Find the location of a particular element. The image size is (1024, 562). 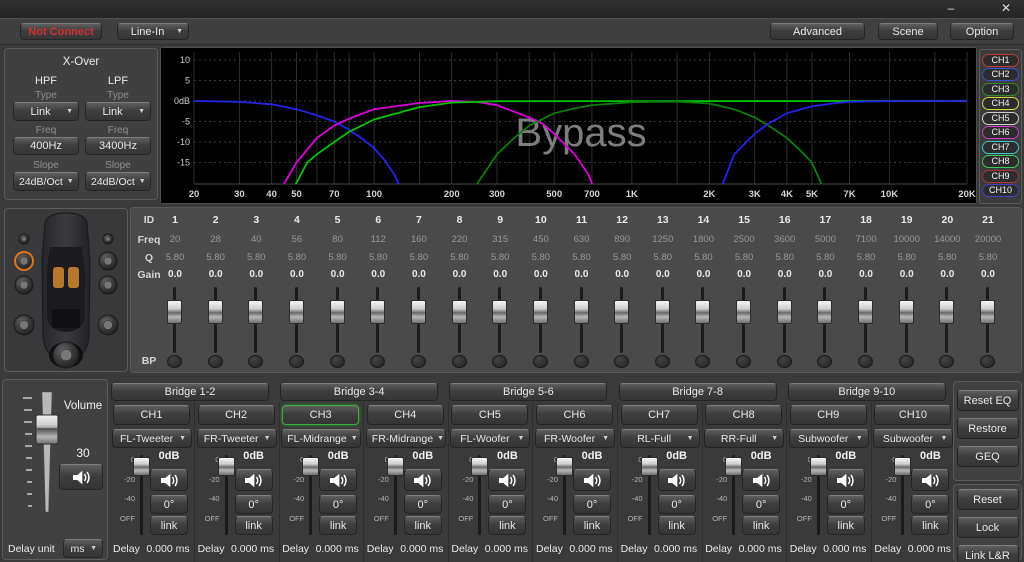

output-select-dropdown: RR-Full ▼ is located at coordinates (744, 438).